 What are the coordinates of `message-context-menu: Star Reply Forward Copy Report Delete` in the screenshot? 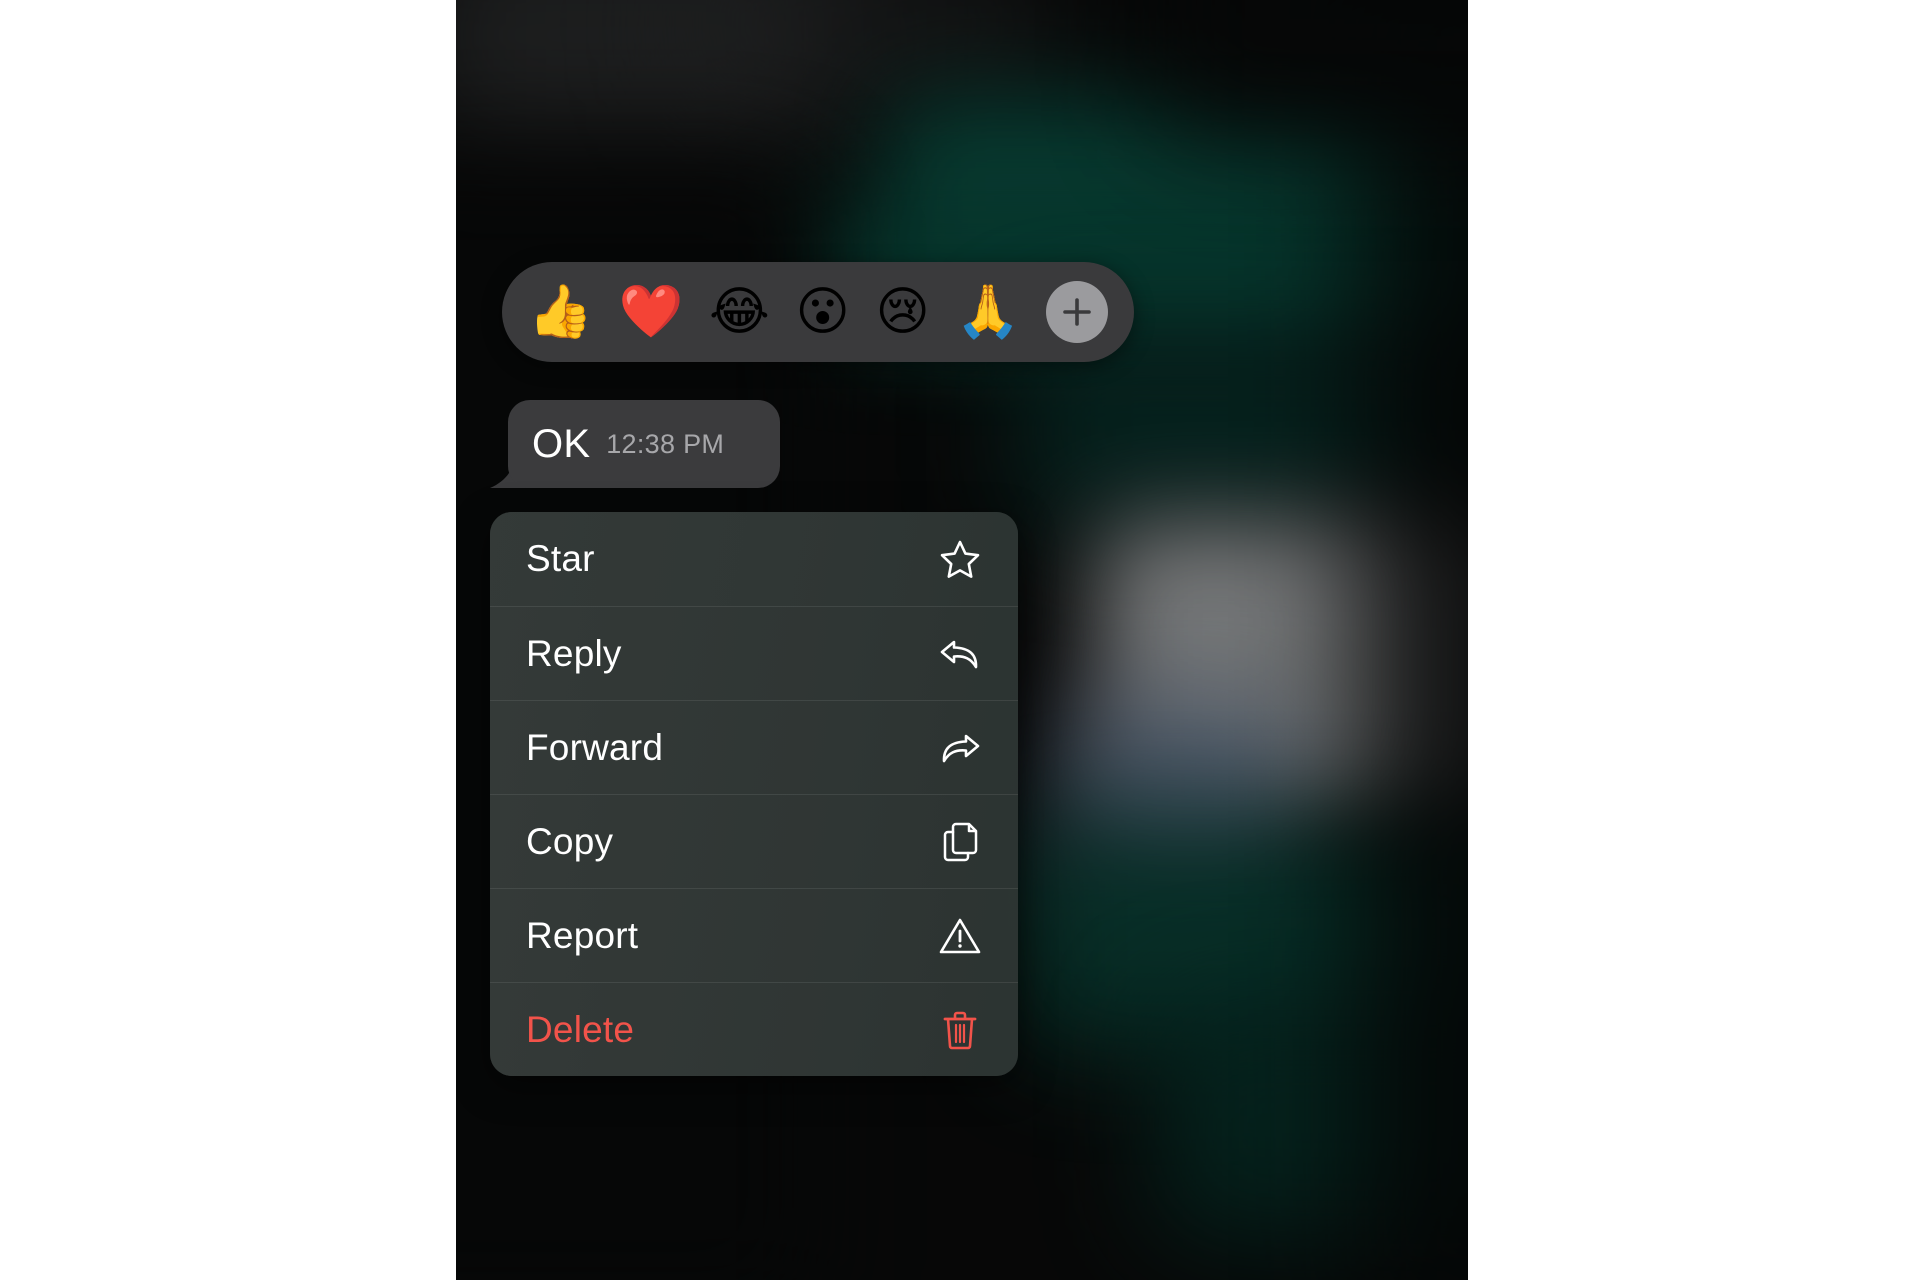 It's located at (754, 794).